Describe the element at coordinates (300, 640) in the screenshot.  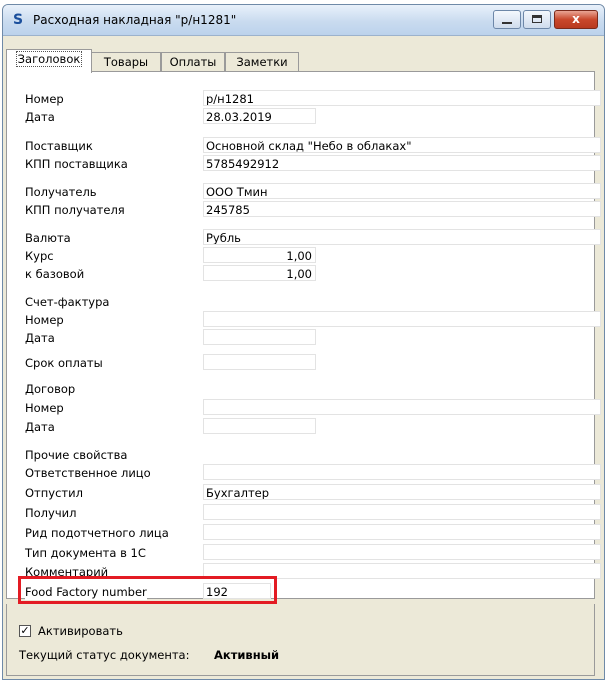
I see `status-panel` at that location.